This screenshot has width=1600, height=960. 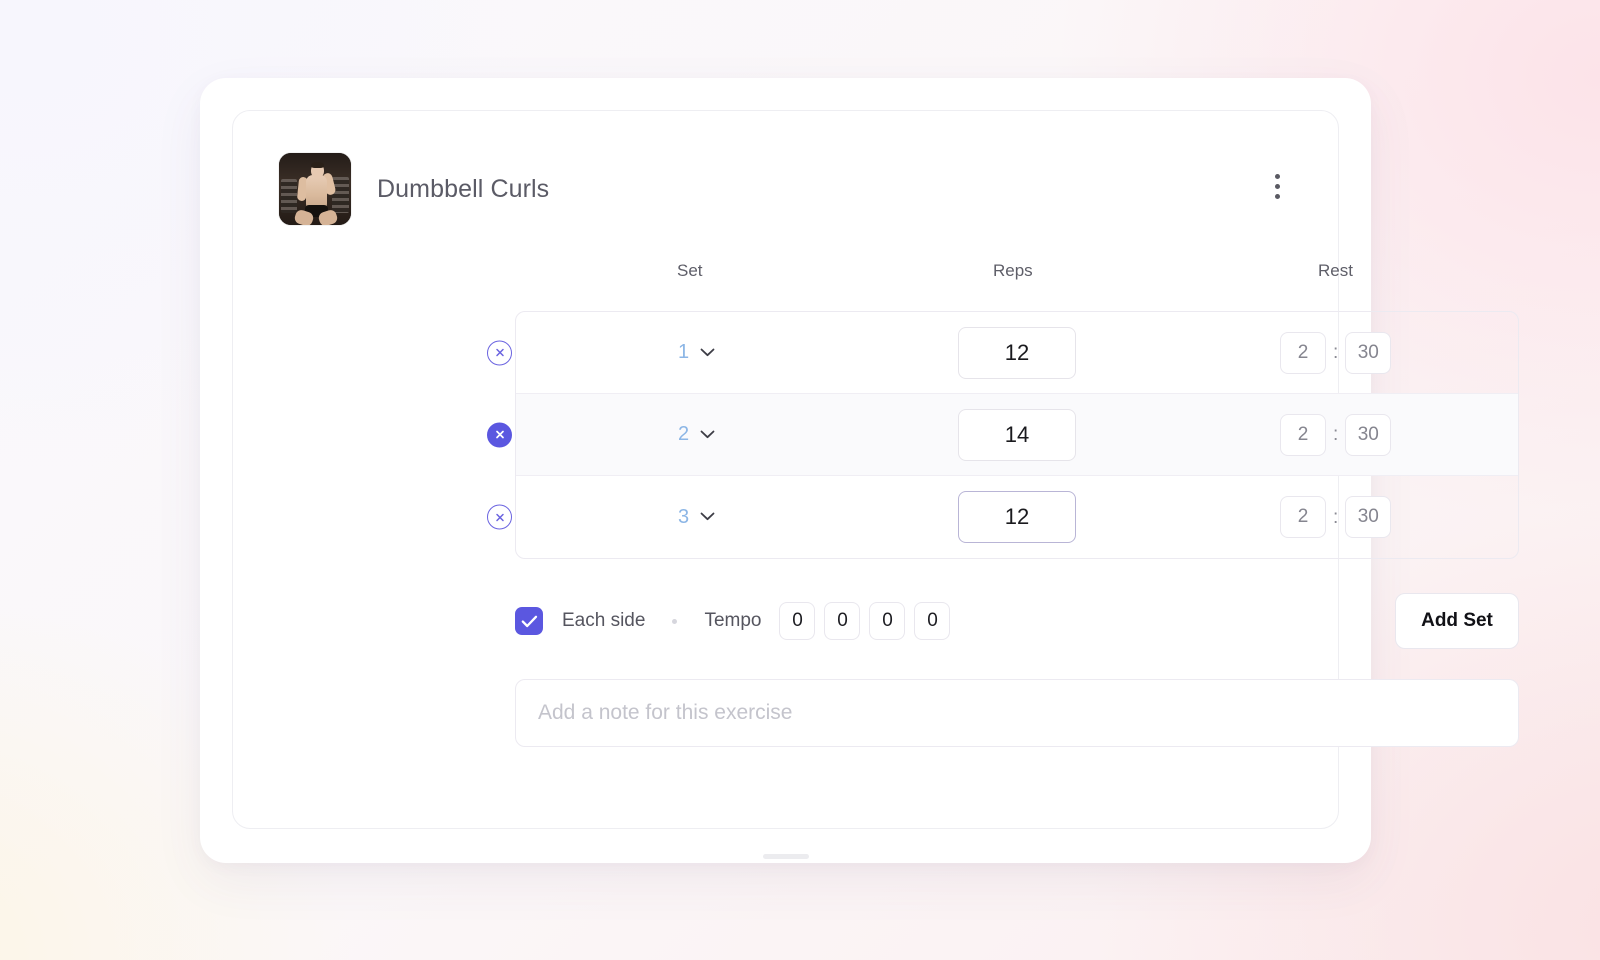 I want to click on table-row: 1 :, so click(x=1002, y=353).